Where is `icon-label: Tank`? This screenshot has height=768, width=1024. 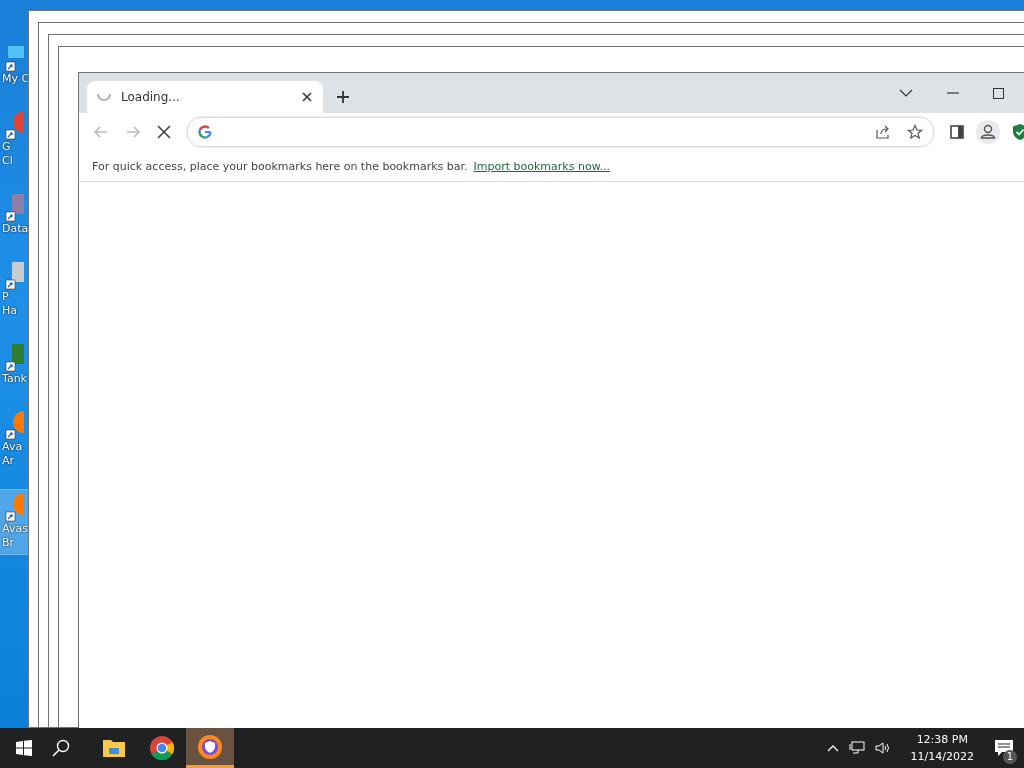 icon-label: Tank is located at coordinates (14, 379).